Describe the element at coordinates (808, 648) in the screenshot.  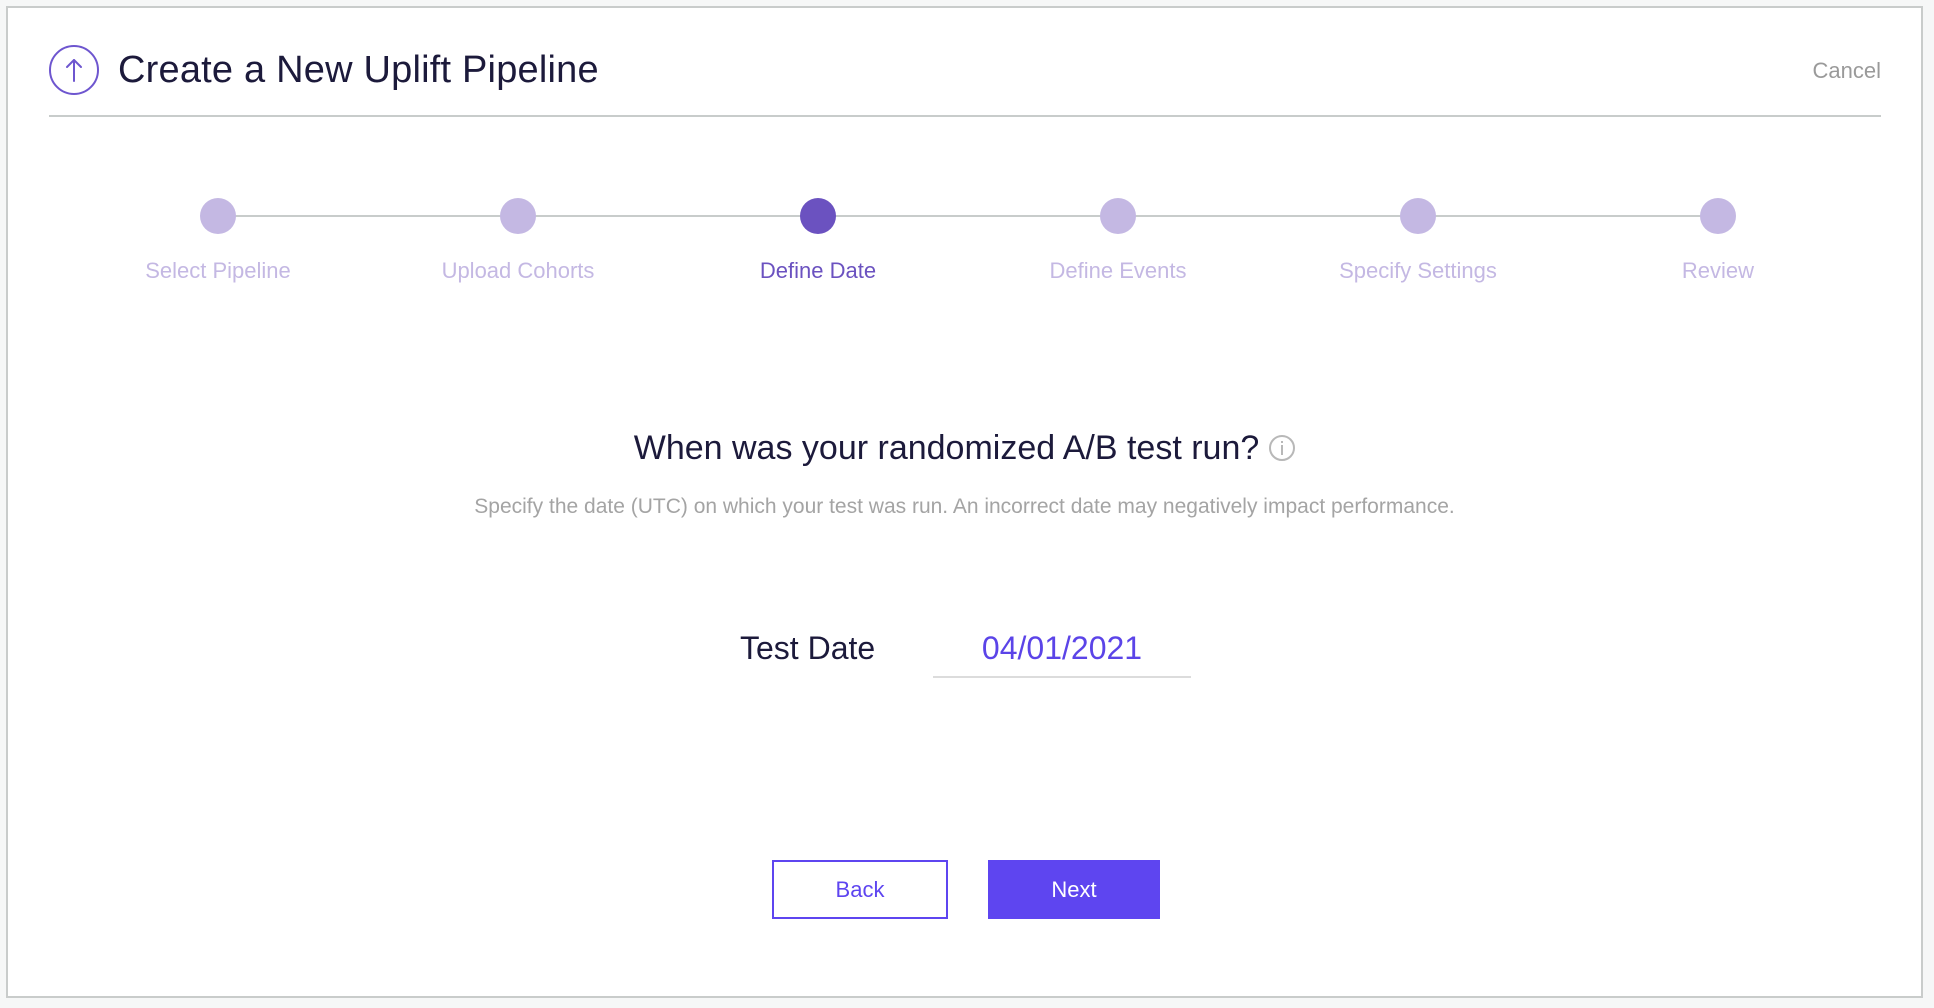
I see `test-date-label: Test Date` at that location.